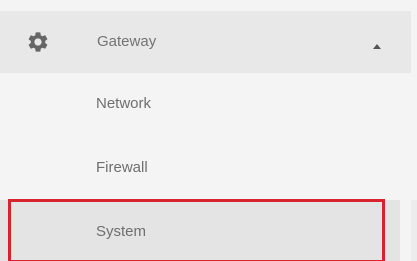 Image resolution: width=417 pixels, height=261 pixels. What do you see at coordinates (377, 43) in the screenshot?
I see `caret-up-icon` at bounding box center [377, 43].